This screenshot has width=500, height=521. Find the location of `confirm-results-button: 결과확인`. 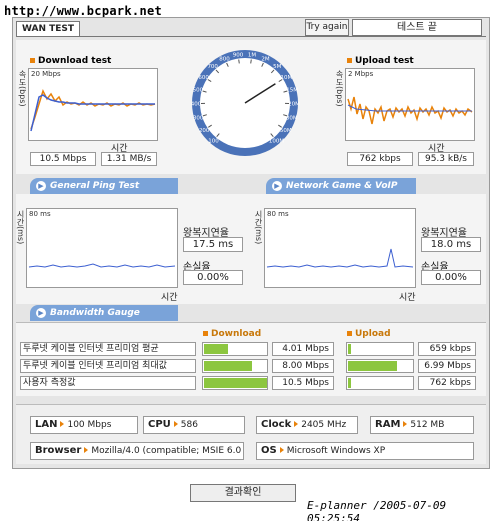

confirm-results-button: 결과확인 is located at coordinates (243, 493).